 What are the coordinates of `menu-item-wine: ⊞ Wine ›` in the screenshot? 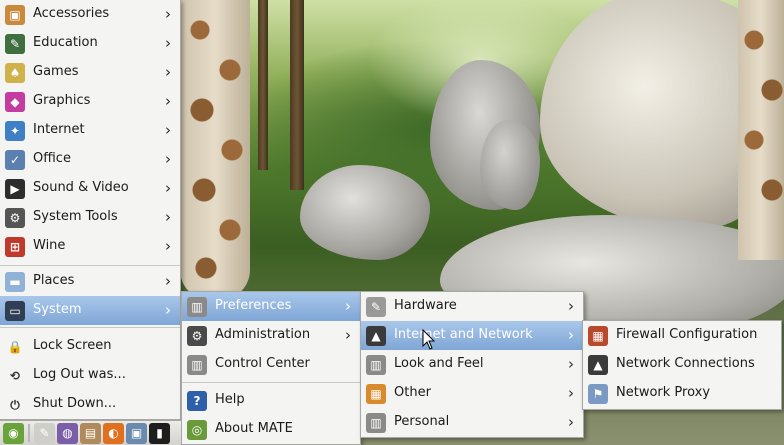 It's located at (90, 246).